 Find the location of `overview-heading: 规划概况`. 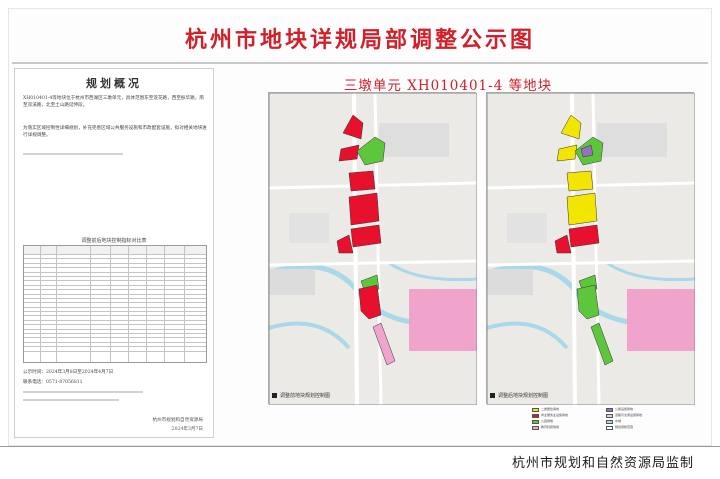

overview-heading: 规划概况 is located at coordinates (114, 83).